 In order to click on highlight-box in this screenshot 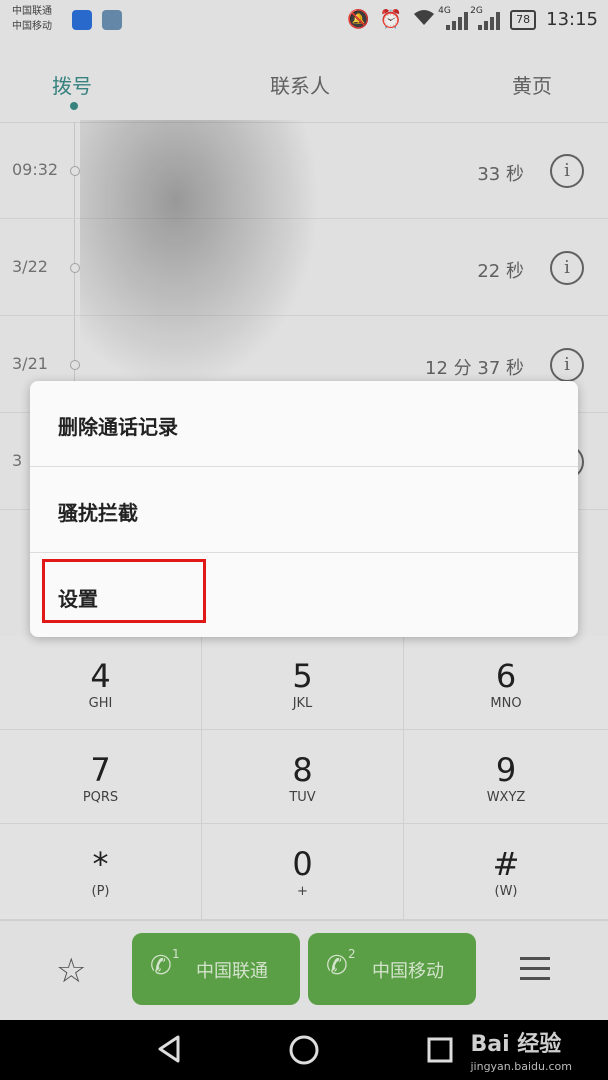, I will do `click(124, 591)`.